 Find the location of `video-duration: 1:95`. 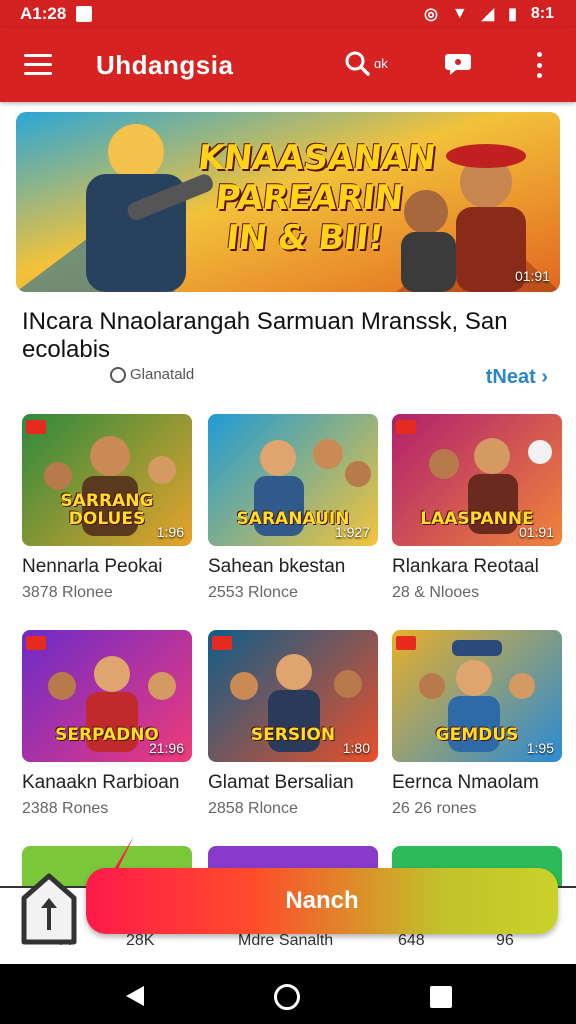

video-duration: 1:95 is located at coordinates (540, 748).